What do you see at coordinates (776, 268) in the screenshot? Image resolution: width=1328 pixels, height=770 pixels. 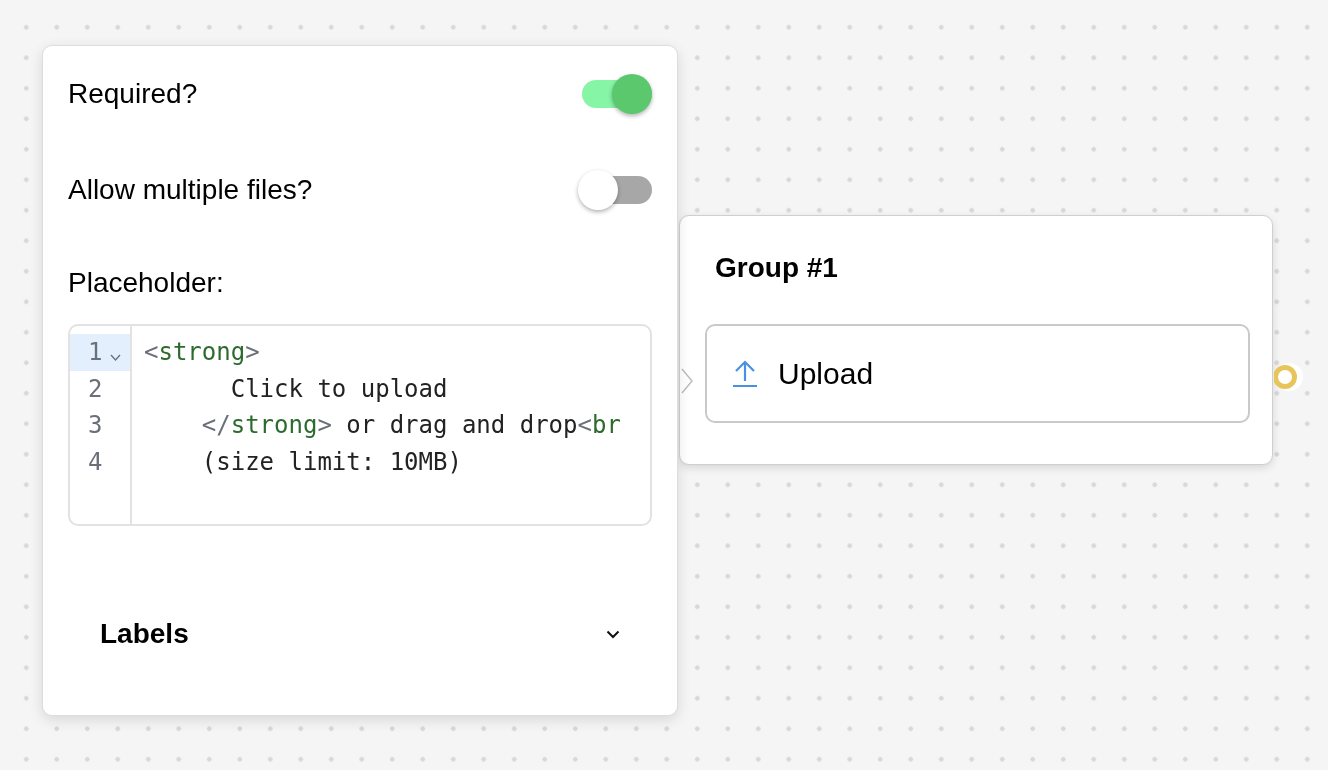 I see `group-title: Group #1` at bounding box center [776, 268].